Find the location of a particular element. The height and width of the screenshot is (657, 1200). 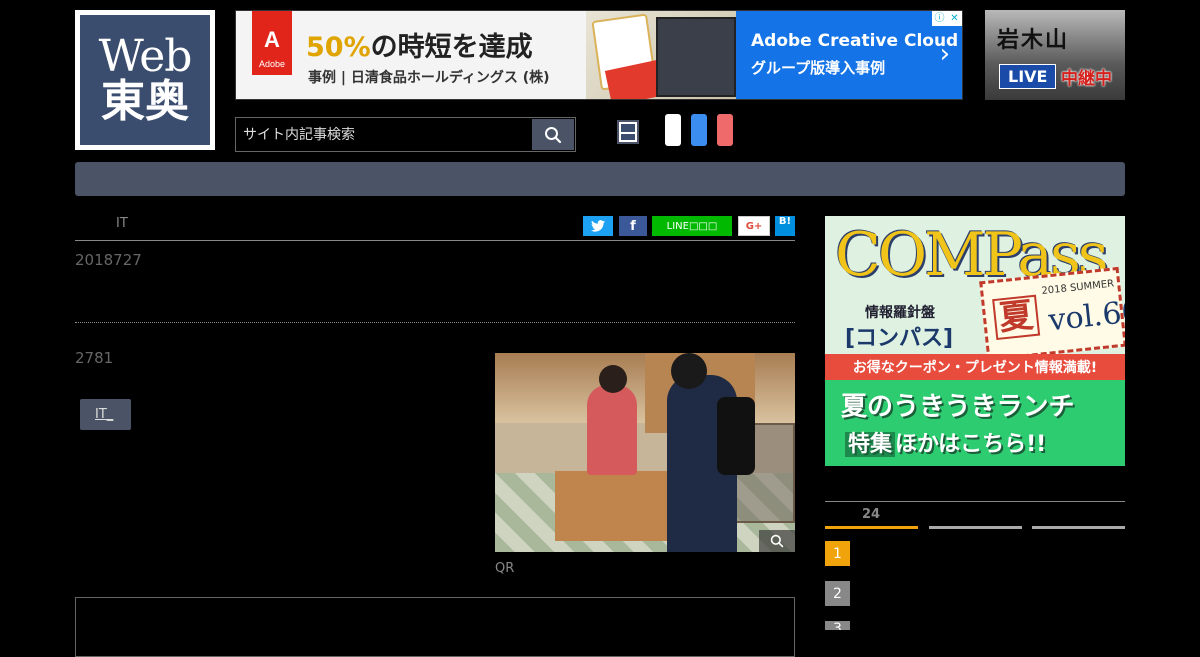

theme-blue-button is located at coordinates (699, 130).